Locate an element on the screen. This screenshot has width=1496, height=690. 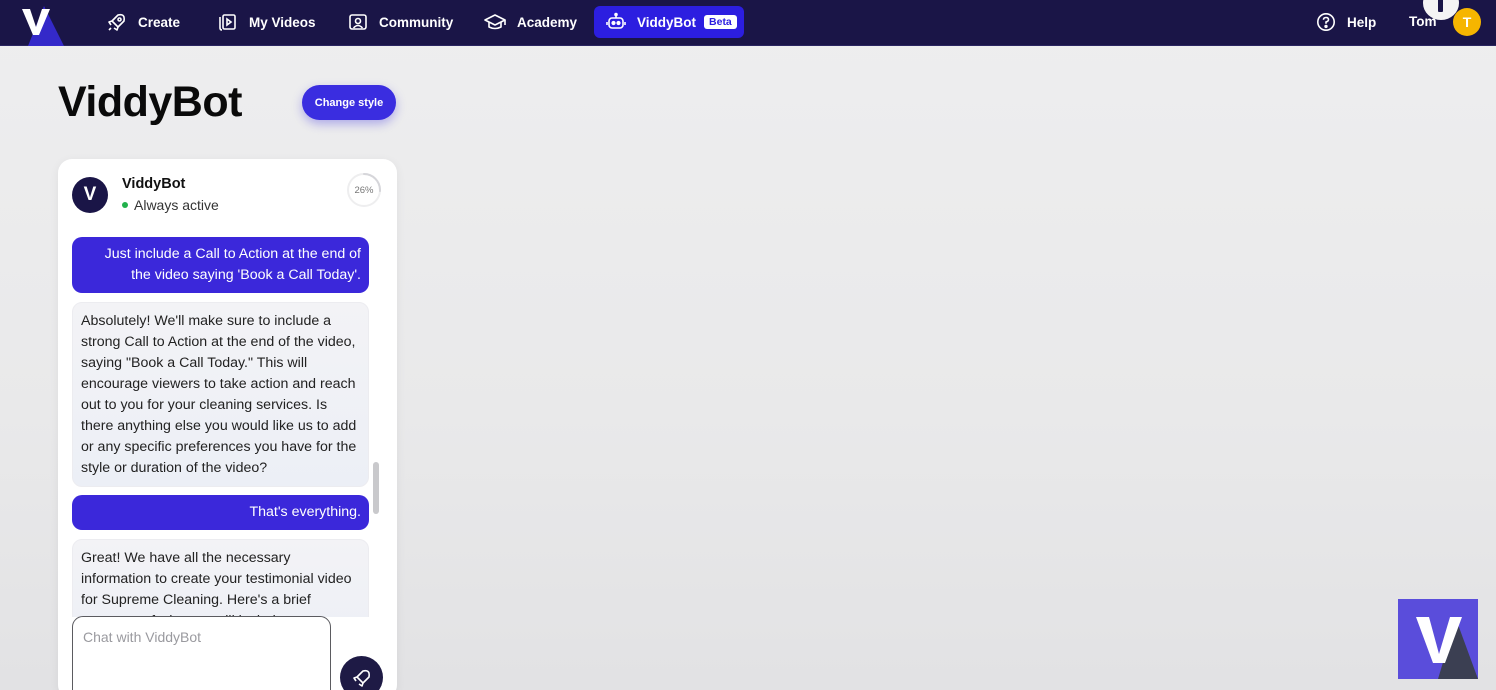
robot-icon is located at coordinates (616, 20).